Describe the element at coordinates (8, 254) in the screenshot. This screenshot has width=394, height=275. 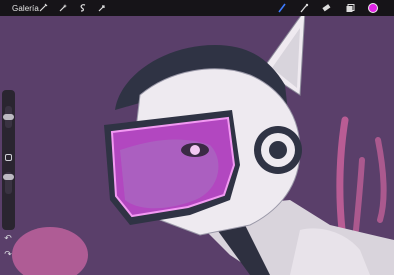
I see `redo-icon: ↷` at that location.